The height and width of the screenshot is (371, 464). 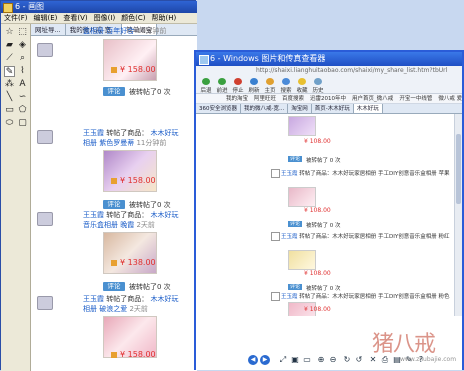 What do you see at coordinates (9, 71) in the screenshot?
I see `pencil-icon: ✎` at bounding box center [9, 71].